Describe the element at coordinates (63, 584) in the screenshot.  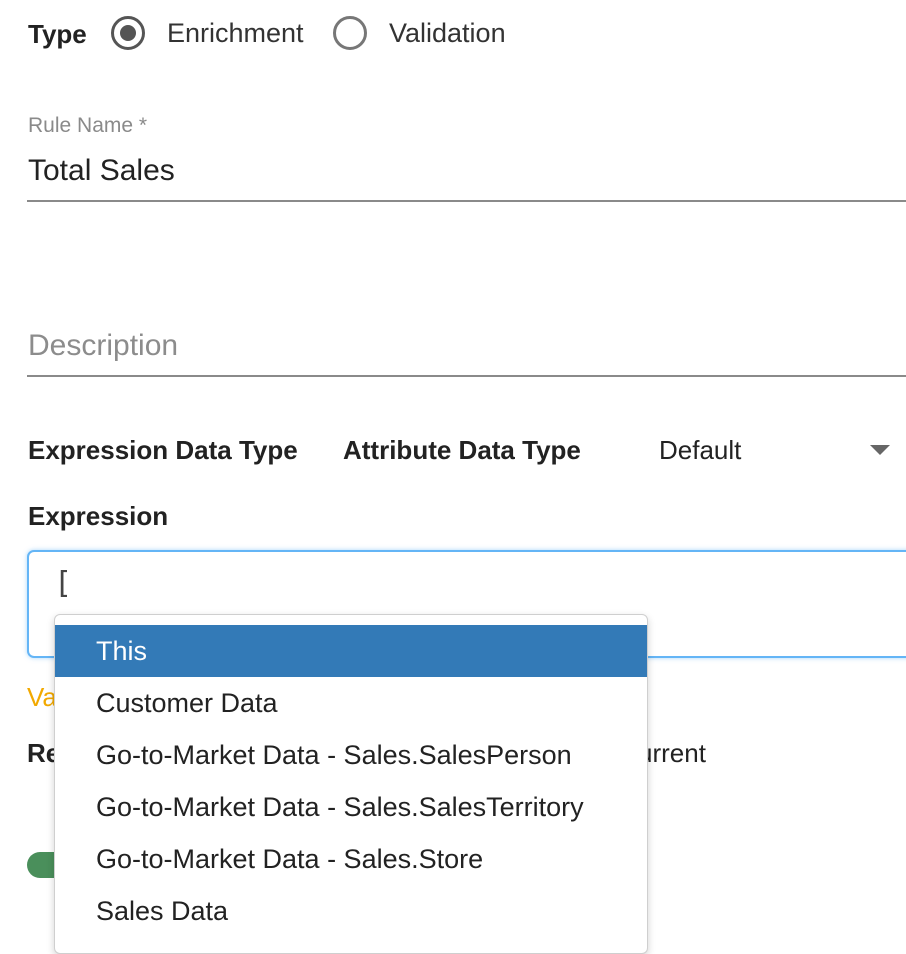
I see `expression-input-text: [` at that location.